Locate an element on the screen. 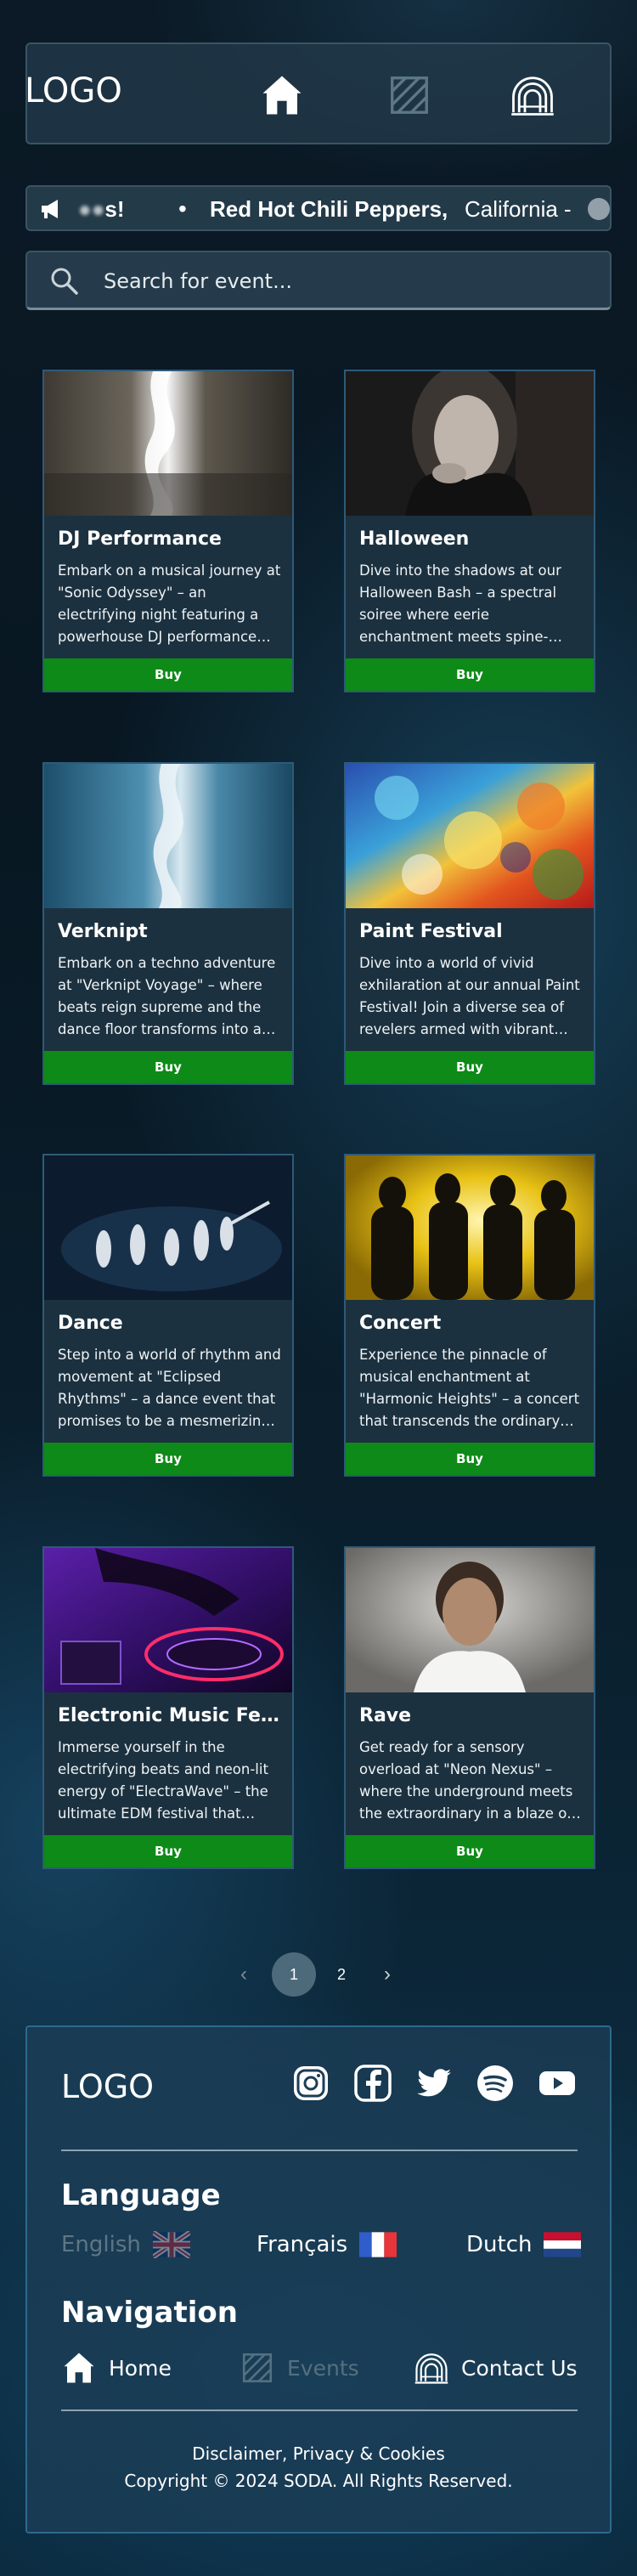 The image size is (637, 2576). concert-photo is located at coordinates (470, 1227).